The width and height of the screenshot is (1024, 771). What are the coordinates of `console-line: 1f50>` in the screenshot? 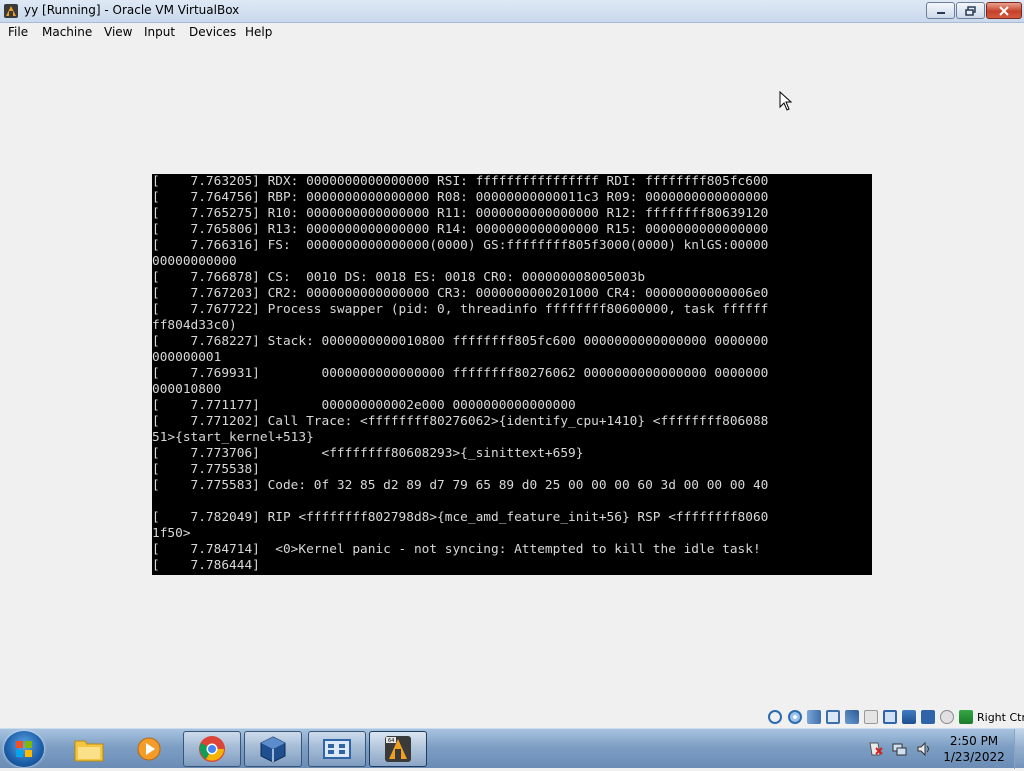 It's located at (171, 533).